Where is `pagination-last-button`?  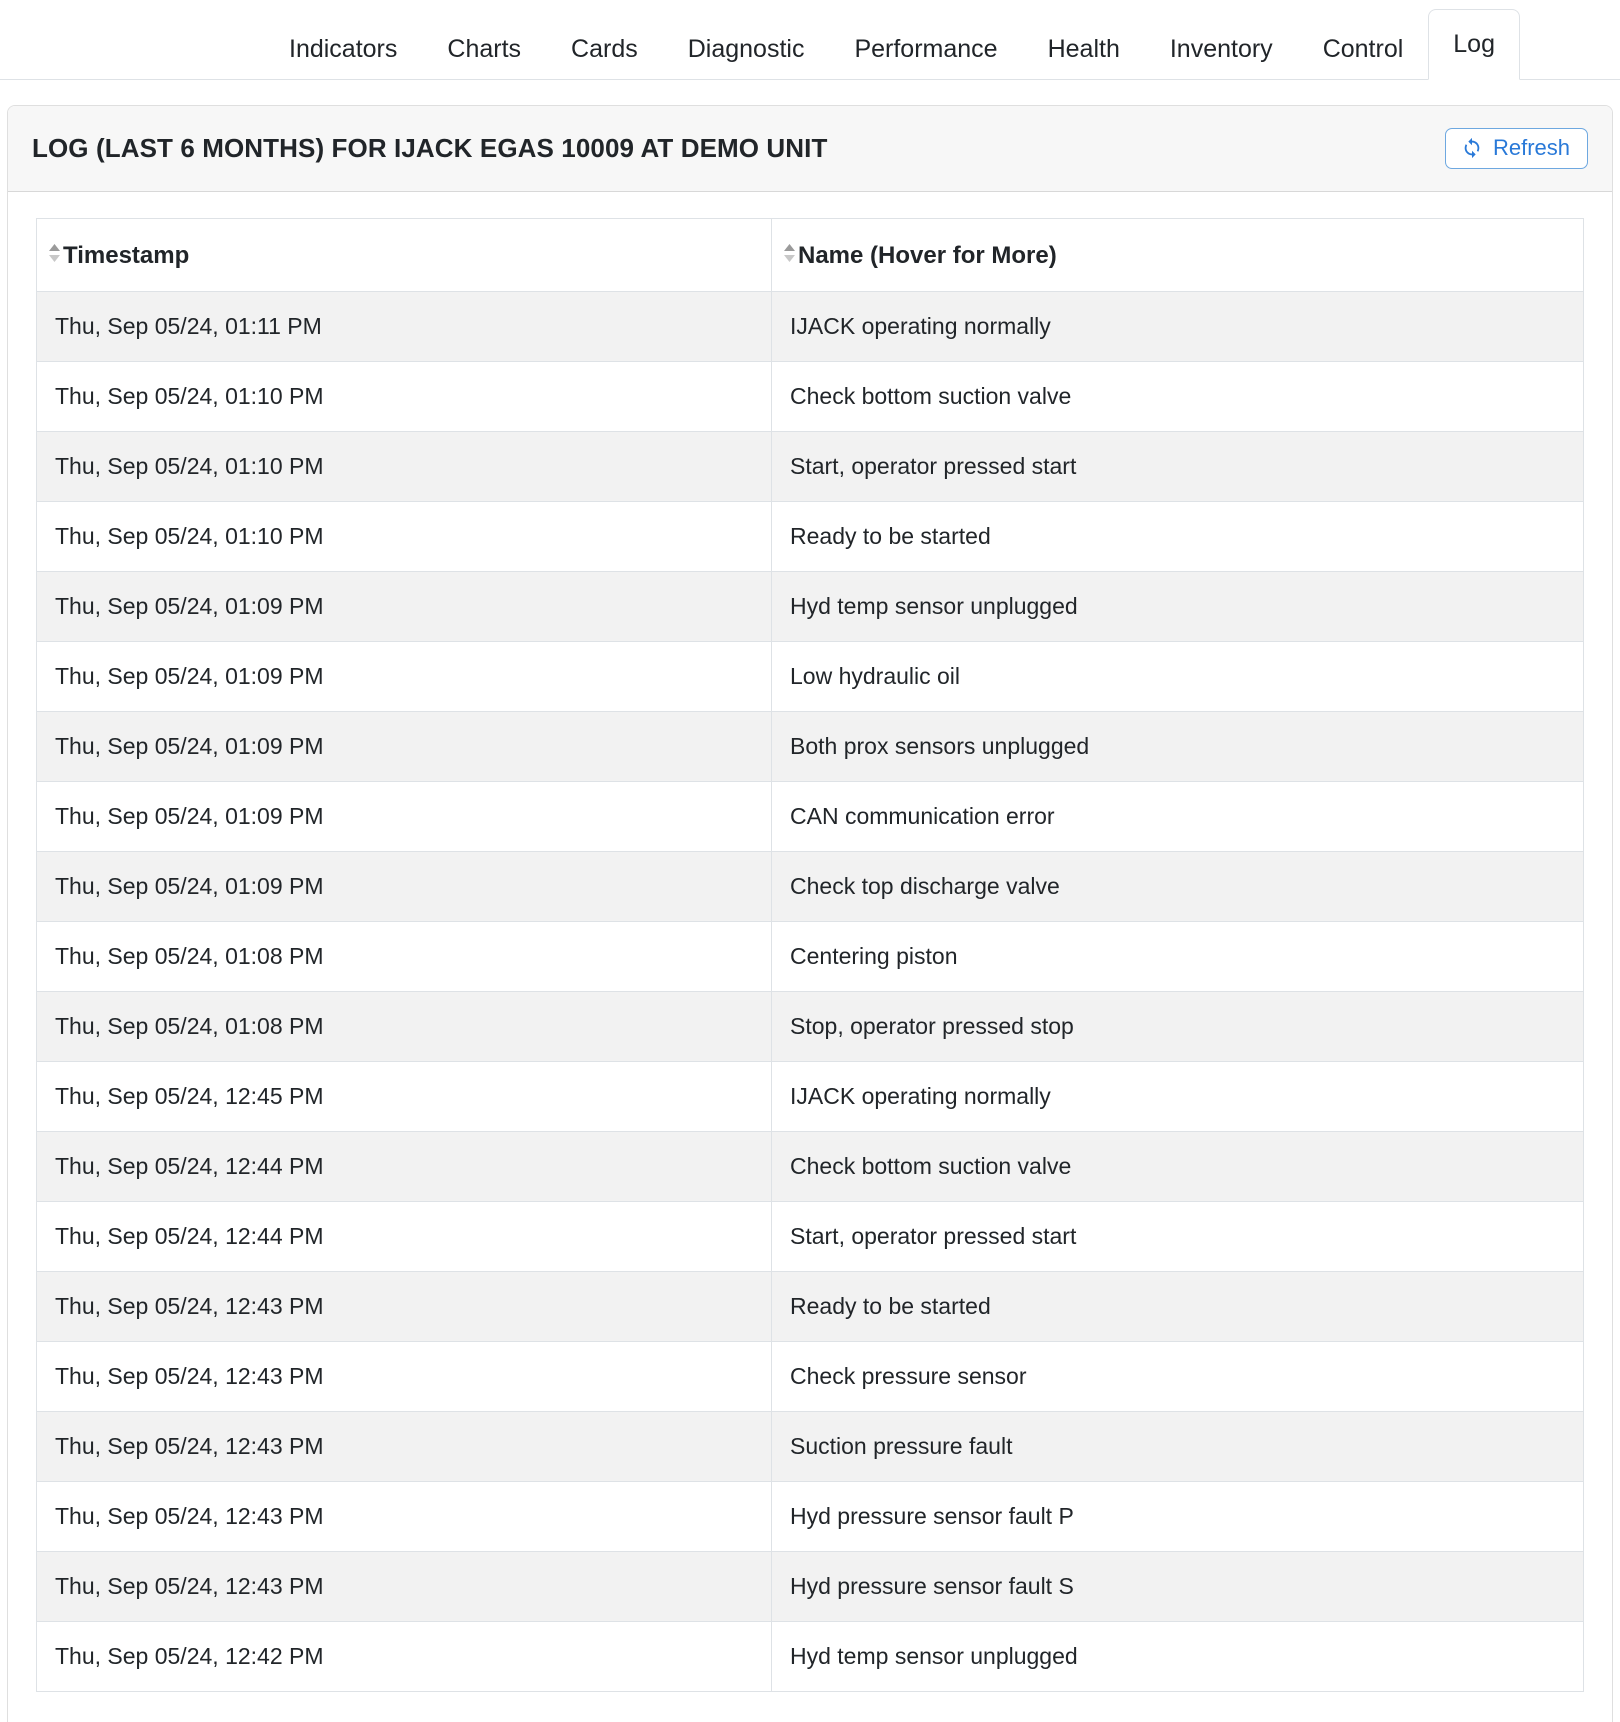 pagination-last-button is located at coordinates (1545, 1720).